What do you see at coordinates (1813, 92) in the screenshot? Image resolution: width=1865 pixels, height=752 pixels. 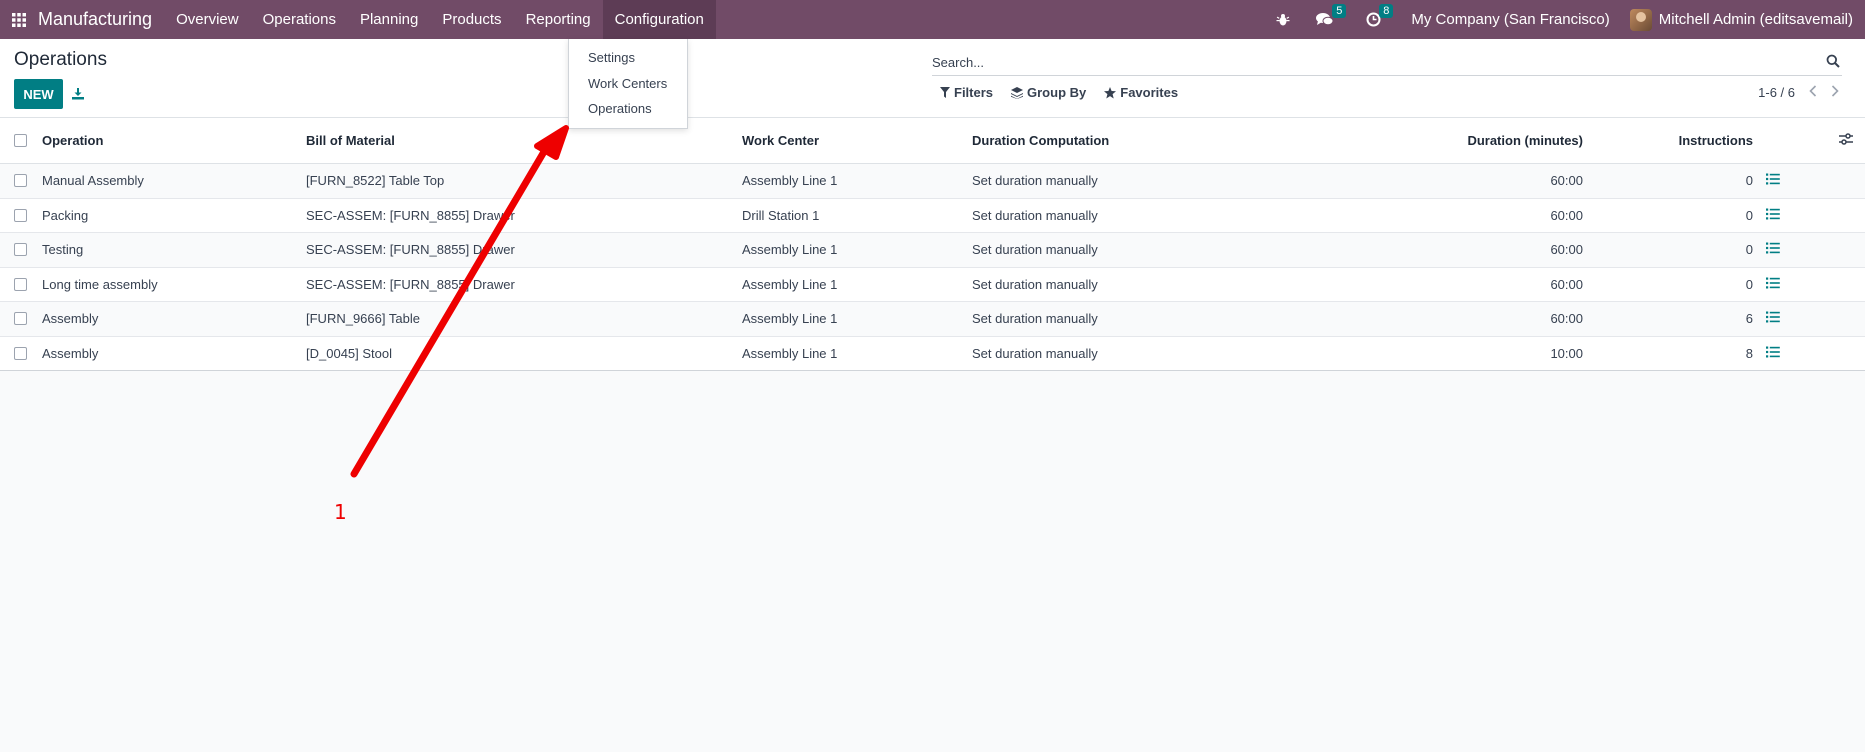 I see `pager-previous-icon` at bounding box center [1813, 92].